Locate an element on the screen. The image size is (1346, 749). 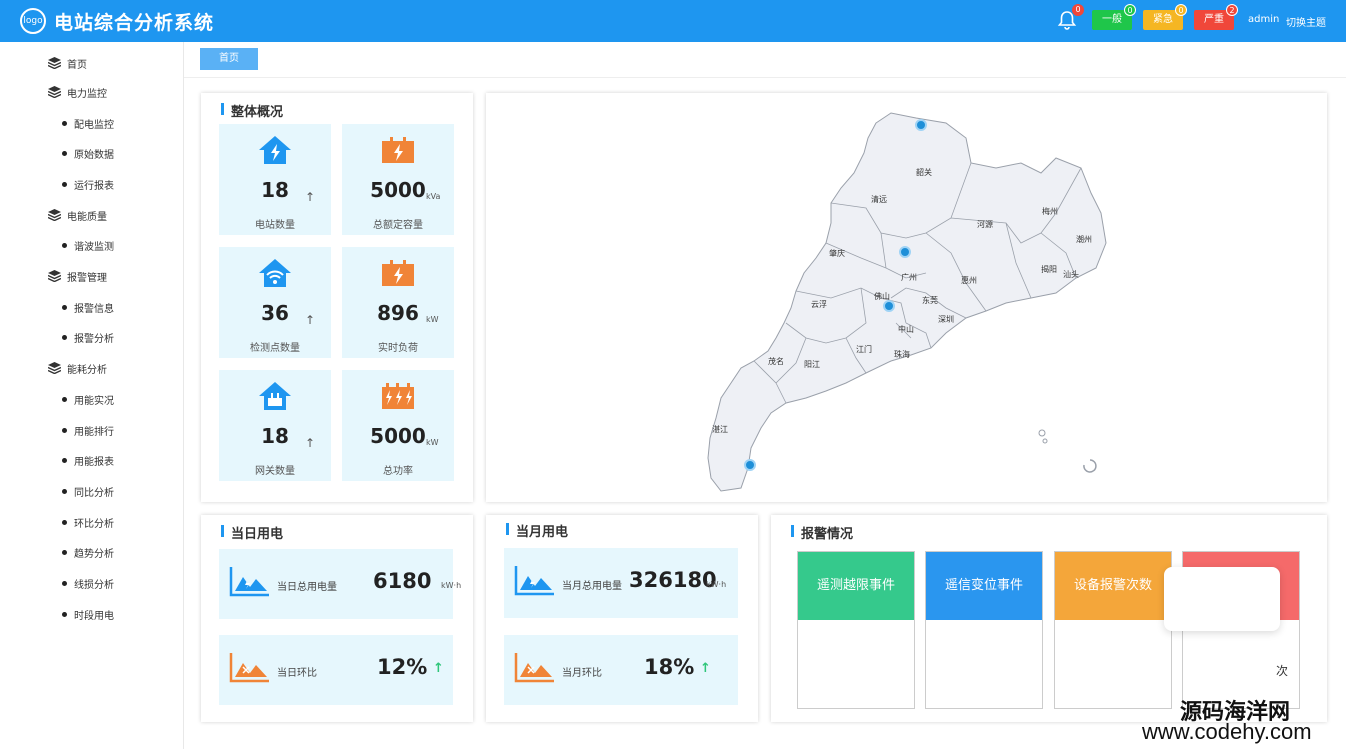
tile-station-count: 18 ↑ 电站数量 is located at coordinates (275, 179).